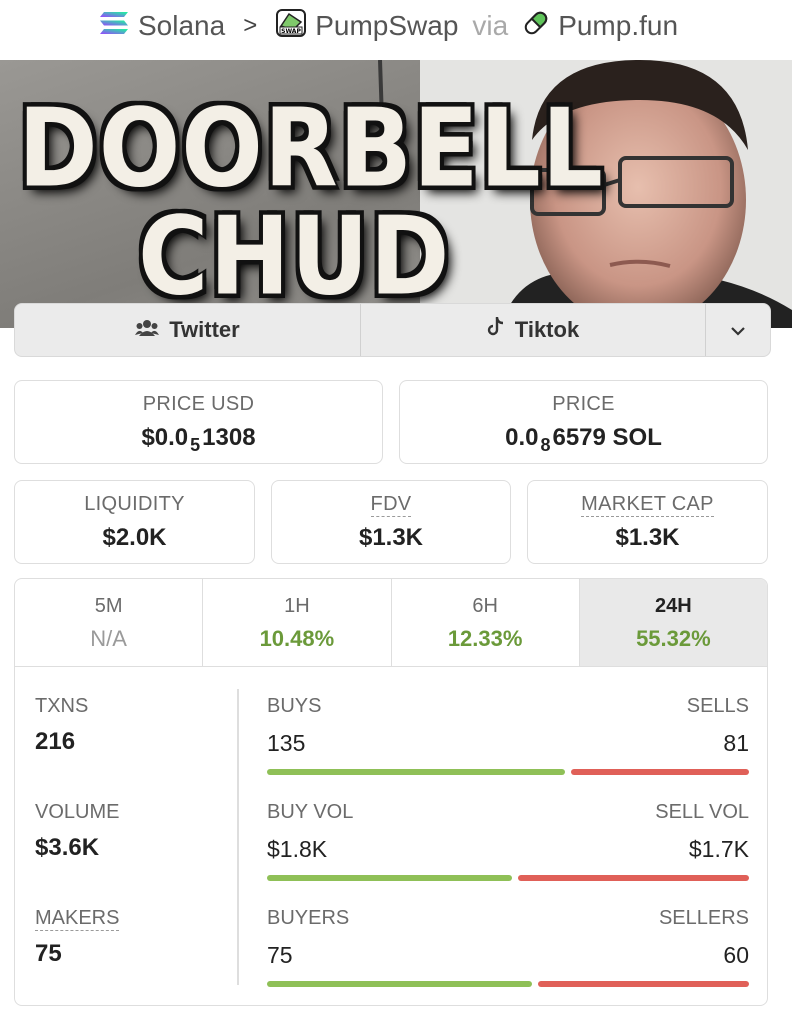  Describe the element at coordinates (673, 638) in the screenshot. I see `tab-change: 55.32%` at that location.